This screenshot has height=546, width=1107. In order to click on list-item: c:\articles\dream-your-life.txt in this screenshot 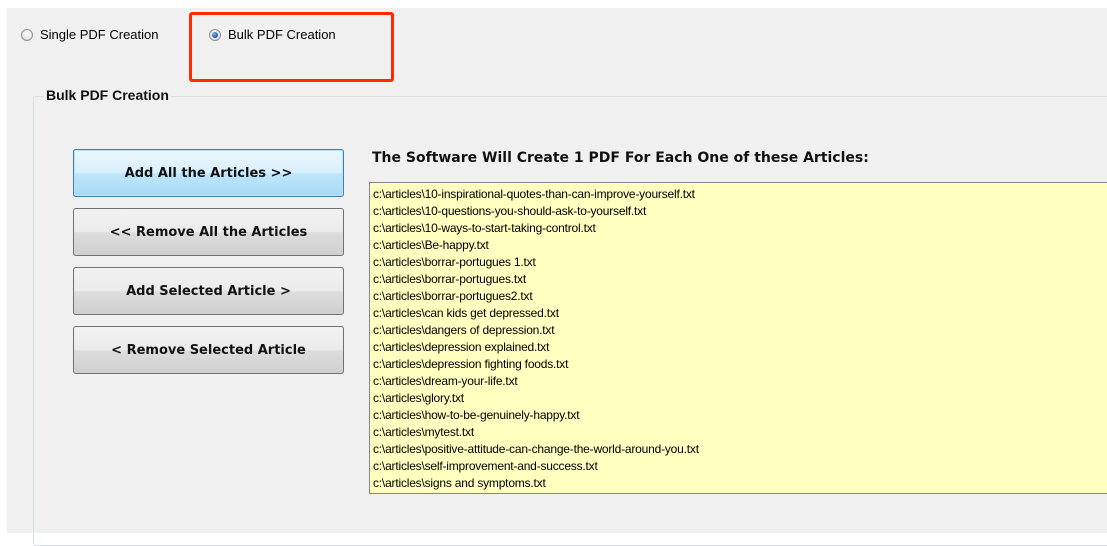, I will do `click(738, 381)`.